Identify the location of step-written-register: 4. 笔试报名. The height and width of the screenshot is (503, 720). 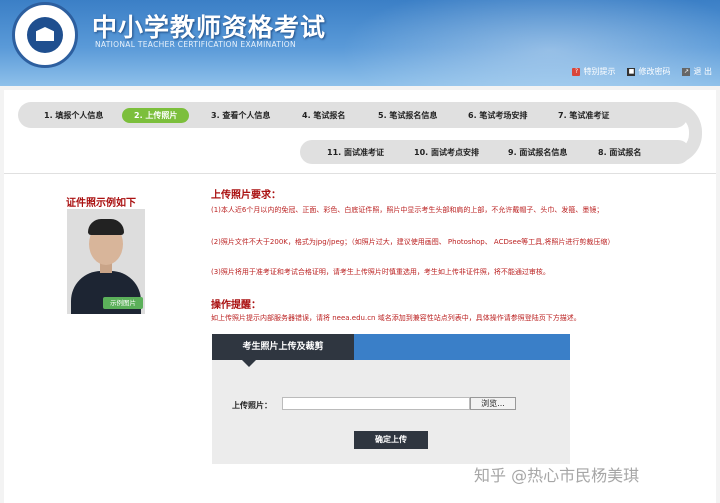
(323, 115).